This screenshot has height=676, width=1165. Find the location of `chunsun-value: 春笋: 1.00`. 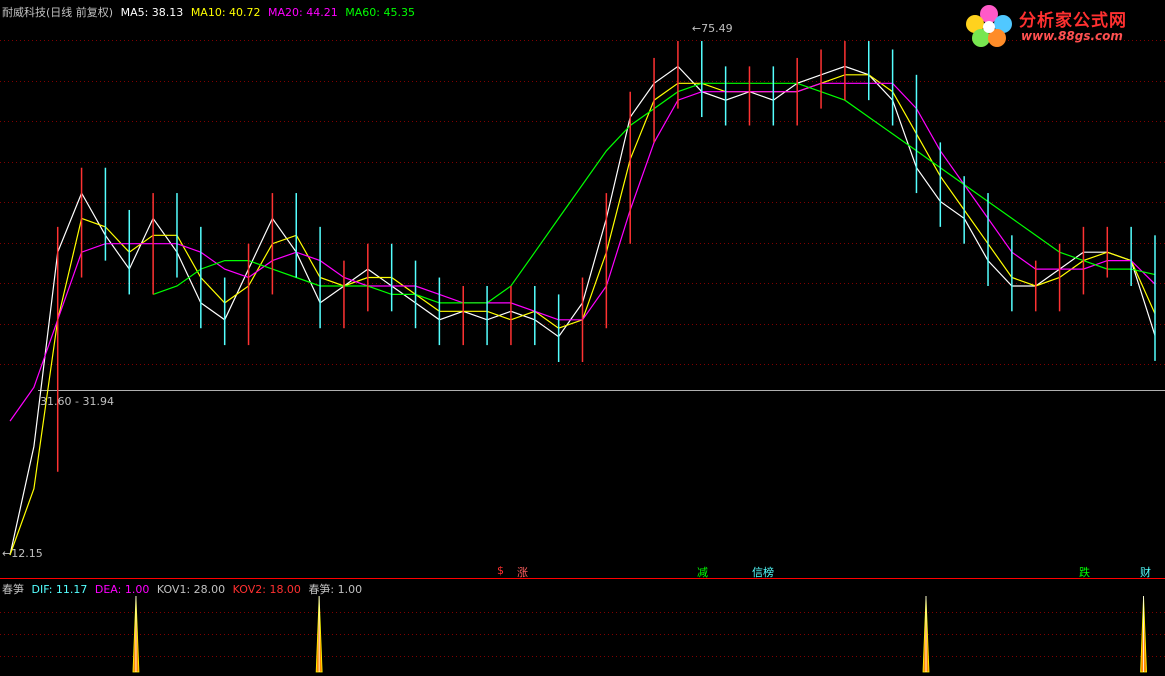

chunsun-value: 春笋: 1.00 is located at coordinates (335, 589).